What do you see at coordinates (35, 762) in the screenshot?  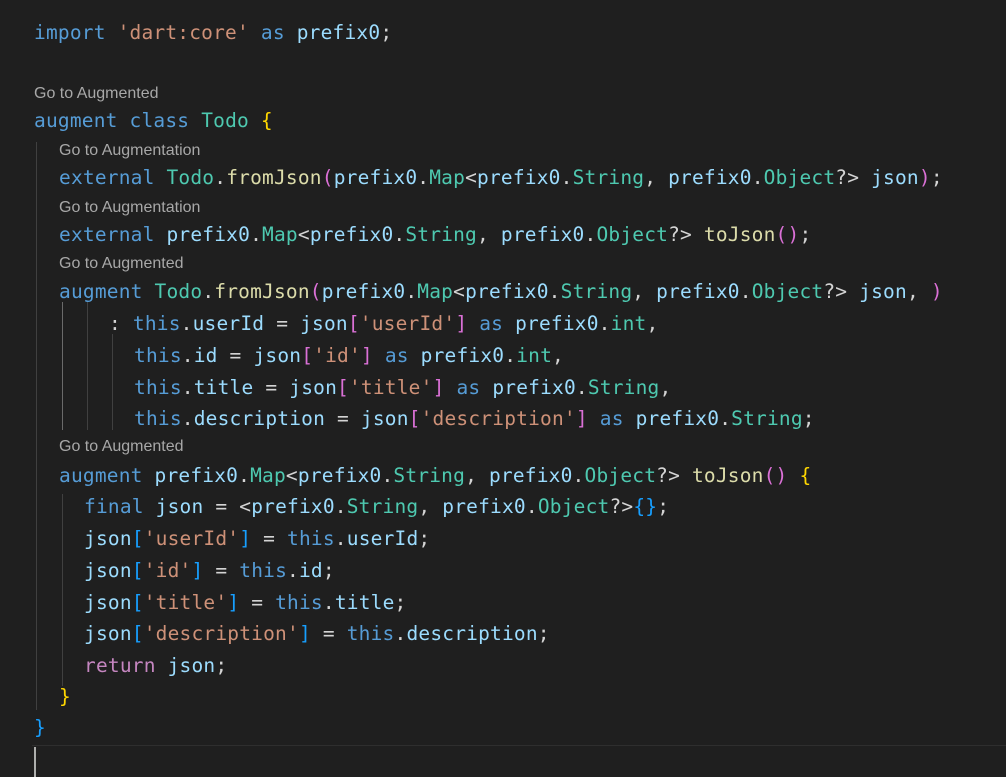 I see `text-cursor` at bounding box center [35, 762].